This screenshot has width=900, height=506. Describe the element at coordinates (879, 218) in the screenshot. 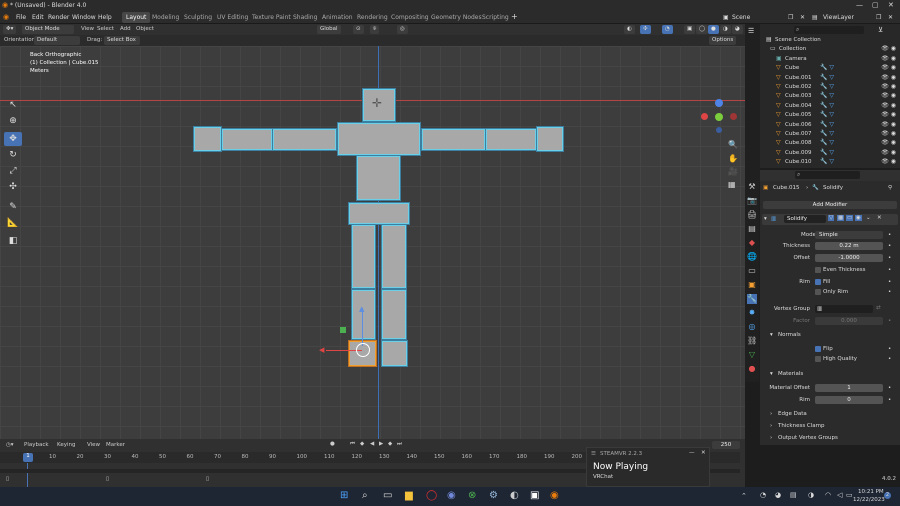

I see `modifier-delete-icon: ✕` at that location.